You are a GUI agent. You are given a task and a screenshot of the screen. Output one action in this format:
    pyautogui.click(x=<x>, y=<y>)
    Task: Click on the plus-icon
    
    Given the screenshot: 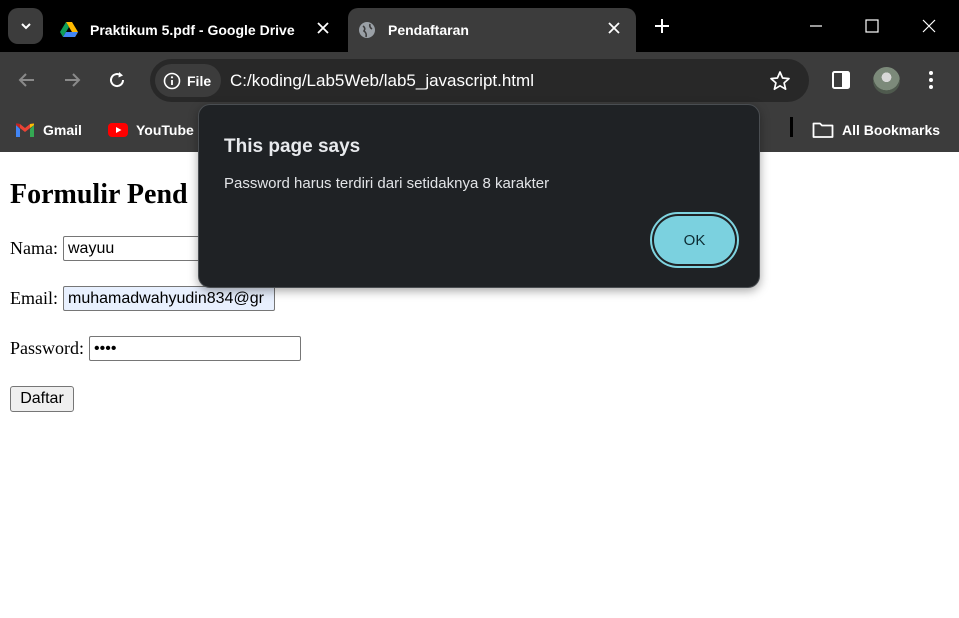 What is the action you would take?
    pyautogui.click(x=662, y=26)
    